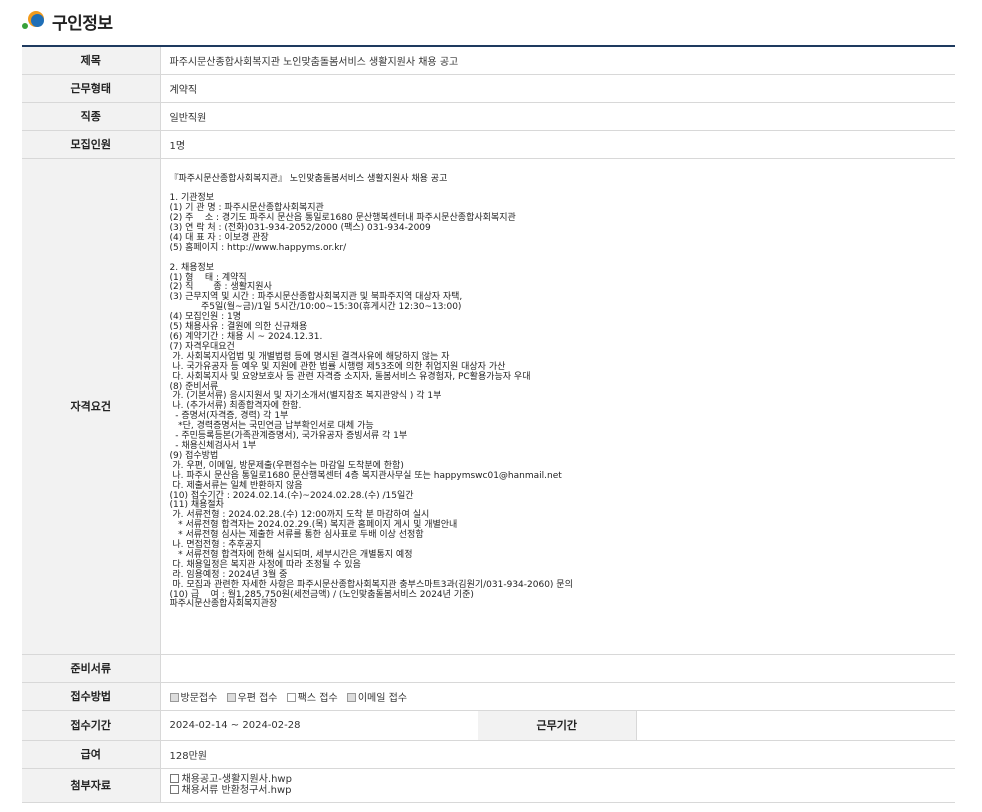  What do you see at coordinates (82, 23) in the screenshot?
I see `page-title: 구인정보` at bounding box center [82, 23].